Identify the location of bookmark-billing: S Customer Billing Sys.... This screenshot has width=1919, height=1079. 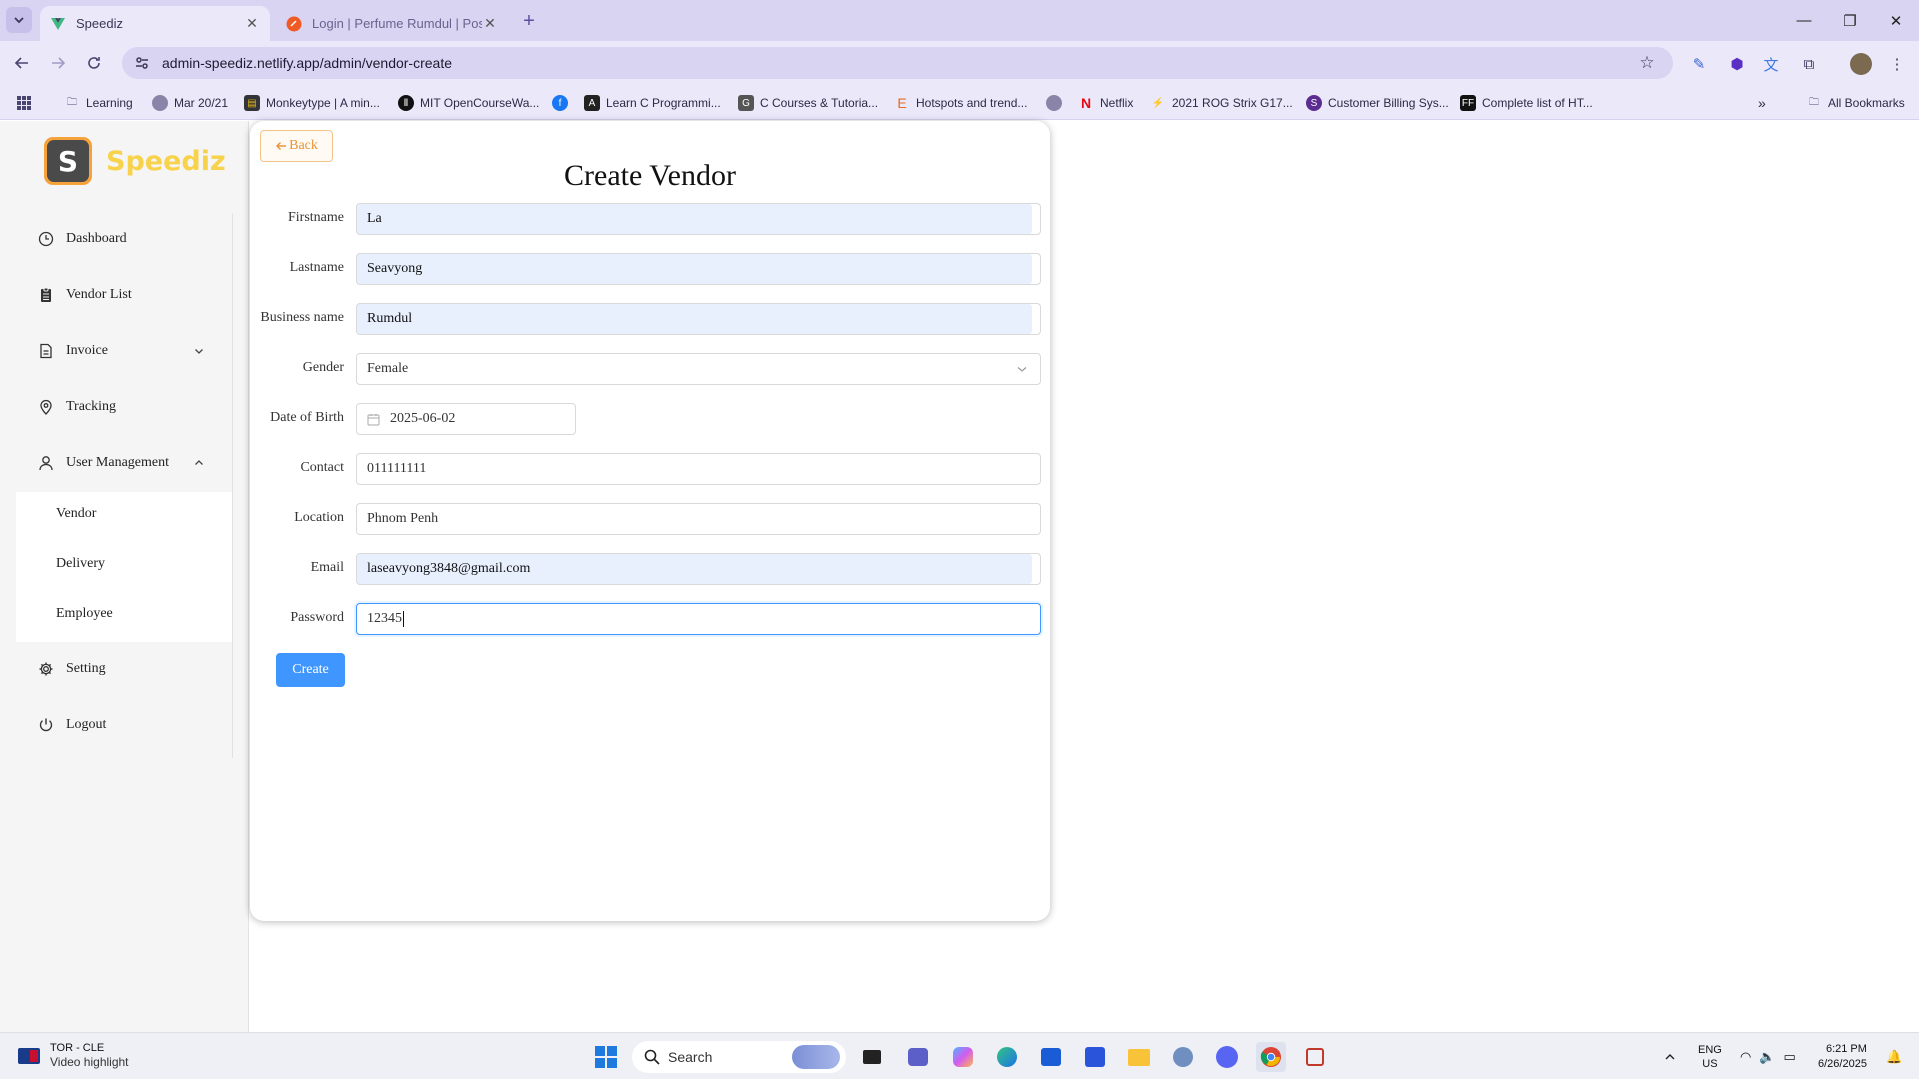
(1377, 103).